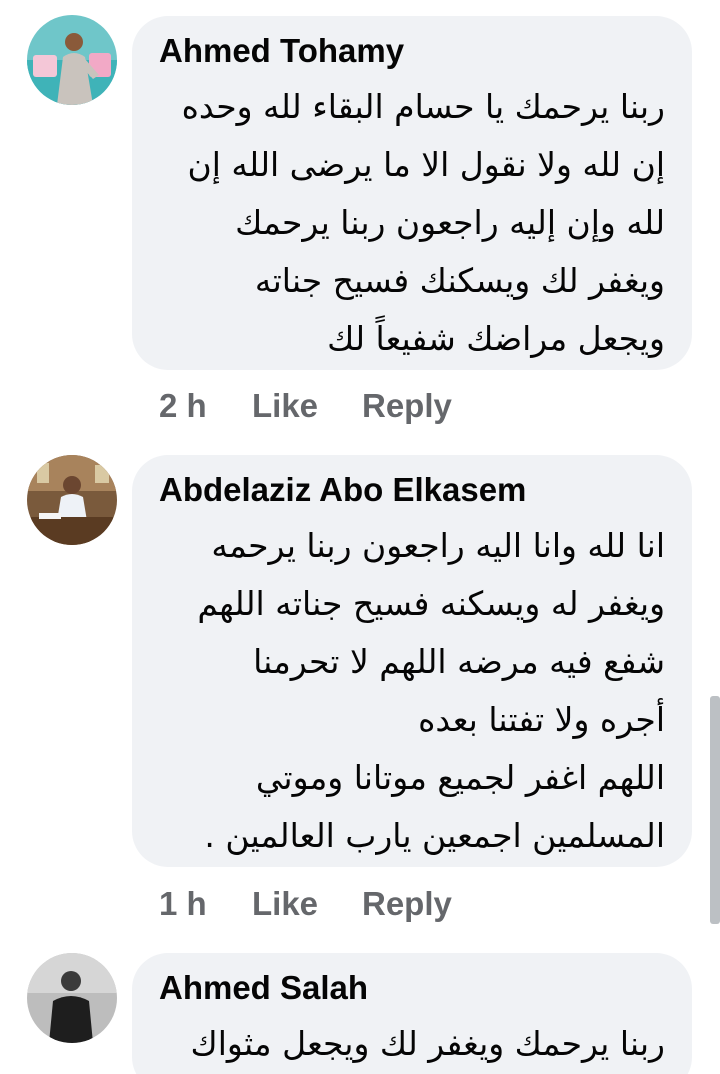  What do you see at coordinates (281, 51) in the screenshot?
I see `comment-author: Ahmed Tohamy` at bounding box center [281, 51].